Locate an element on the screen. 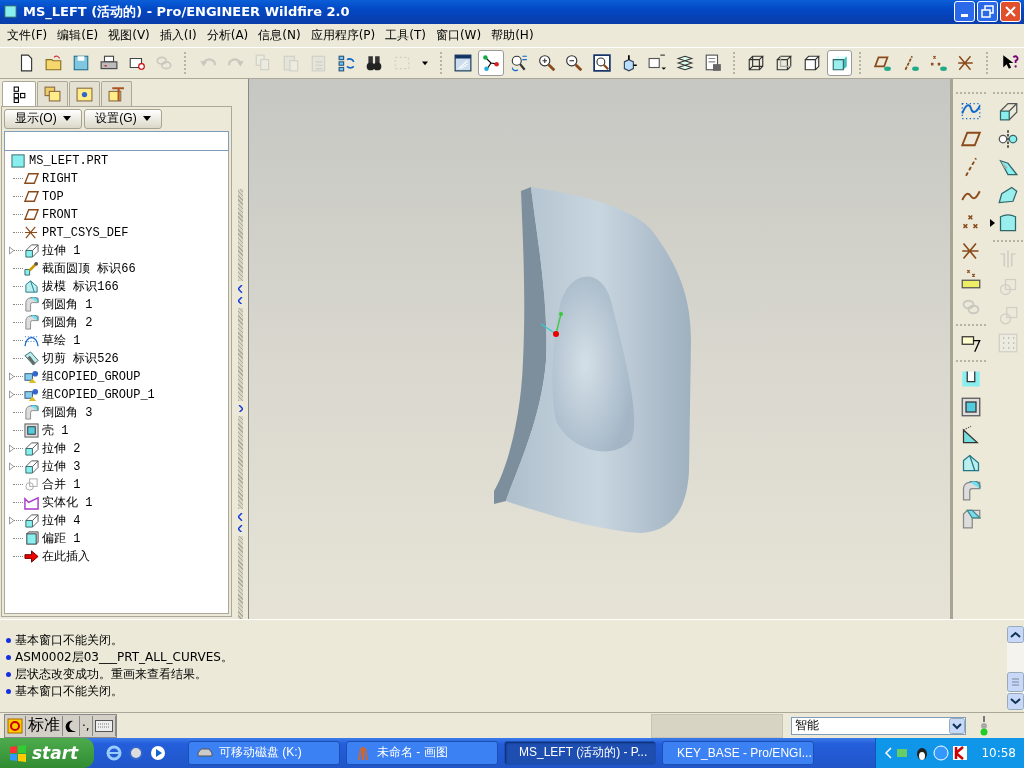  tree-item-label: 组COPIED_GROUP is located at coordinates (91, 377).